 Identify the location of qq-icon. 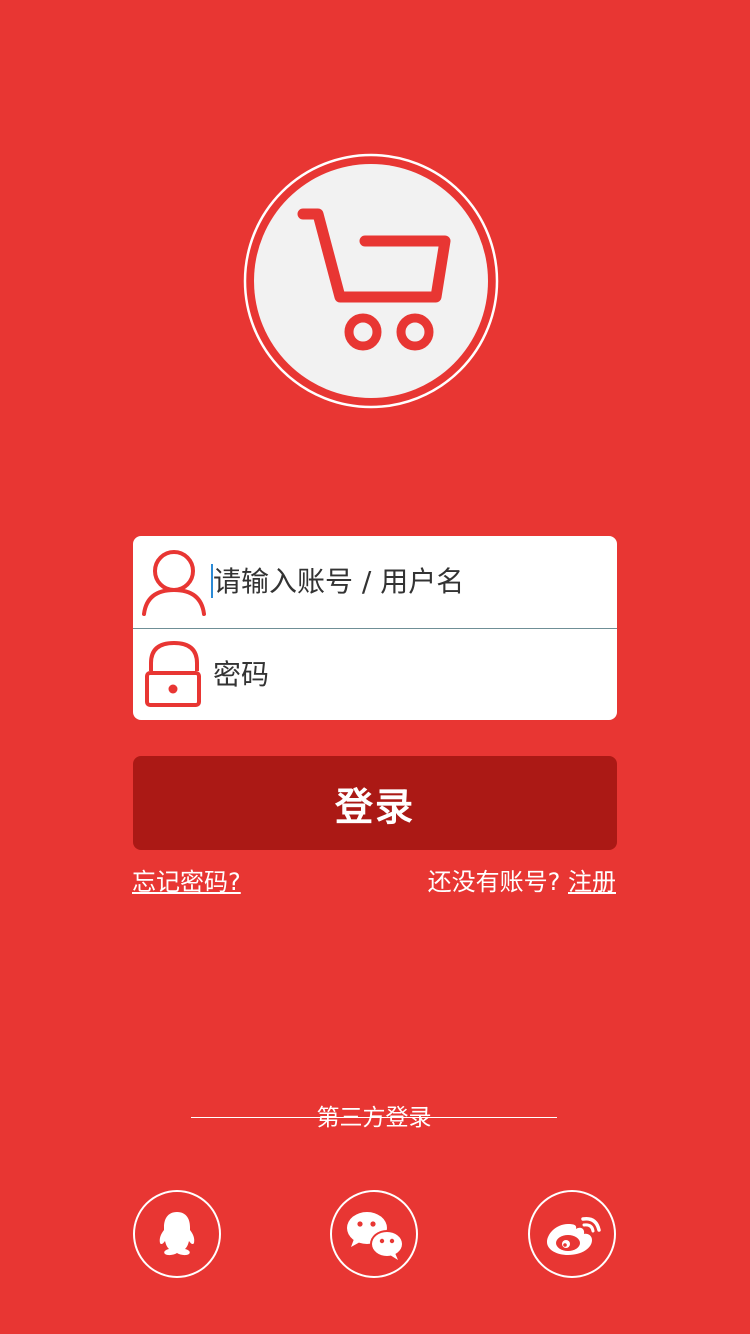
(177, 1234).